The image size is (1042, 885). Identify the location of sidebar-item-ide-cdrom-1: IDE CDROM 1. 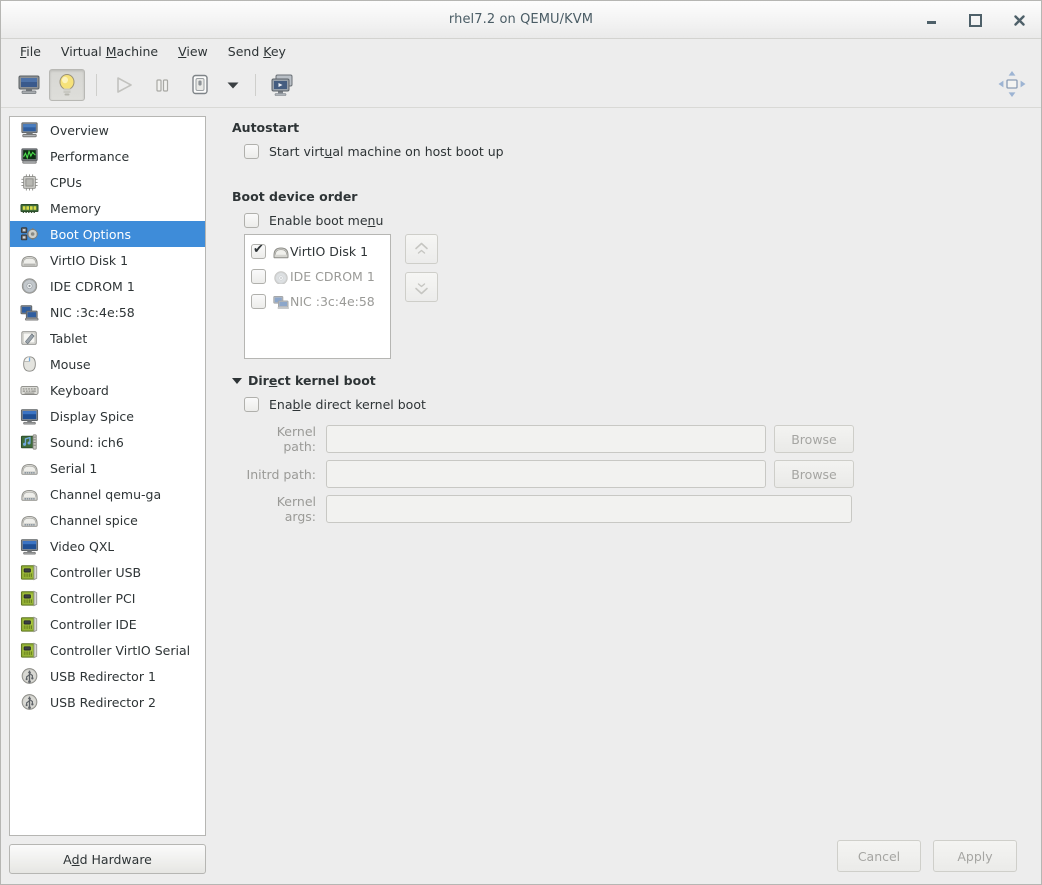
(107, 286).